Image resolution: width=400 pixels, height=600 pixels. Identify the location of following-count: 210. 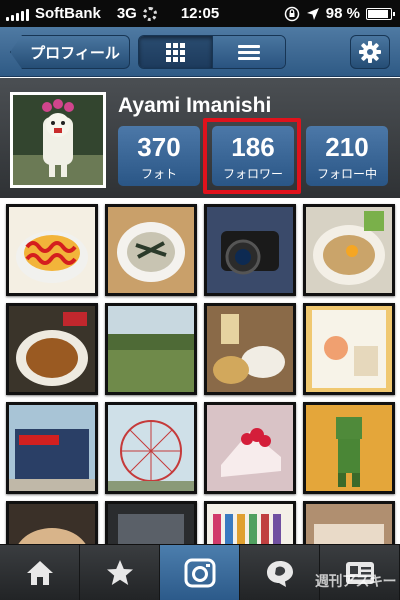
(347, 147).